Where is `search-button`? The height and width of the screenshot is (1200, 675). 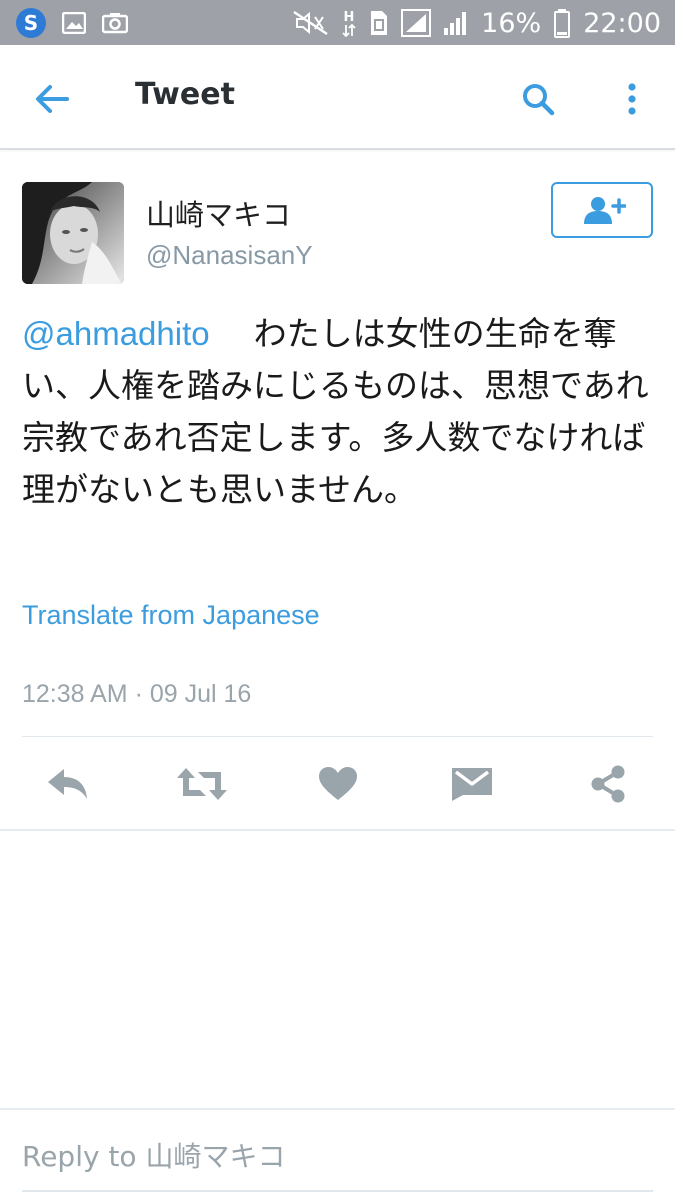 search-button is located at coordinates (538, 99).